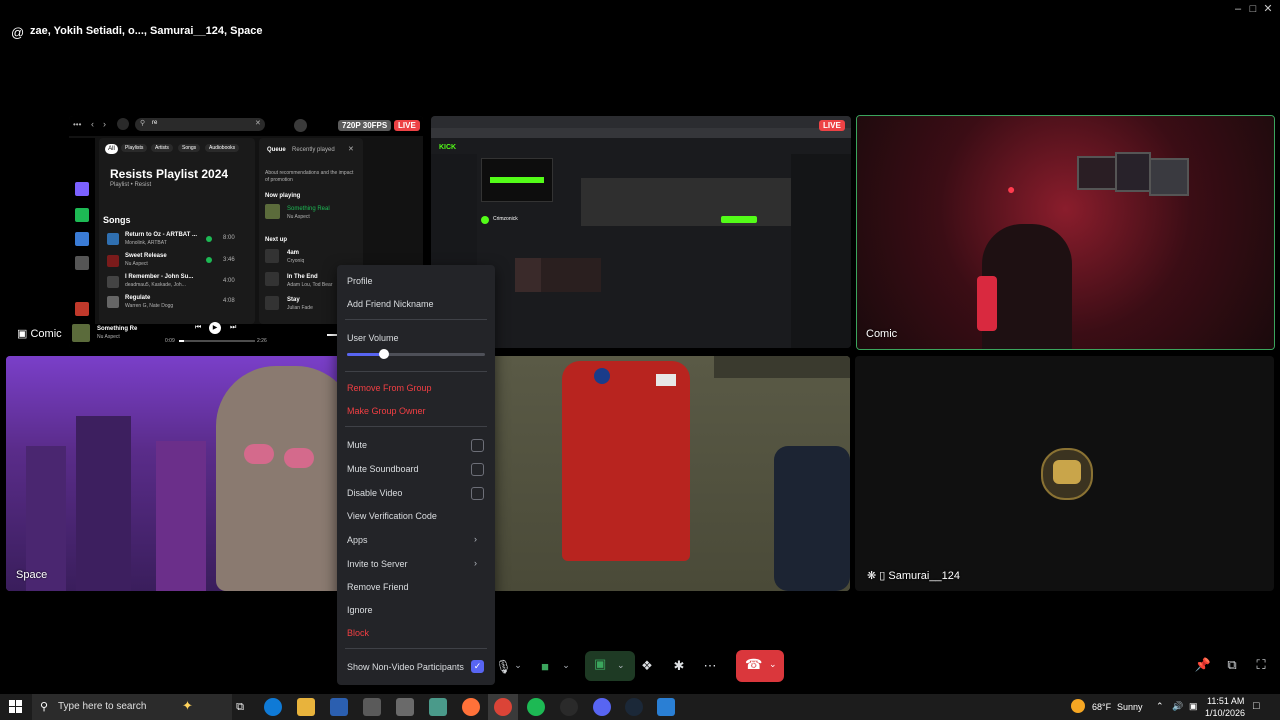 This screenshot has height=720, width=1280. What do you see at coordinates (229, 260) in the screenshot?
I see `song-duration: 3:46` at bounding box center [229, 260].